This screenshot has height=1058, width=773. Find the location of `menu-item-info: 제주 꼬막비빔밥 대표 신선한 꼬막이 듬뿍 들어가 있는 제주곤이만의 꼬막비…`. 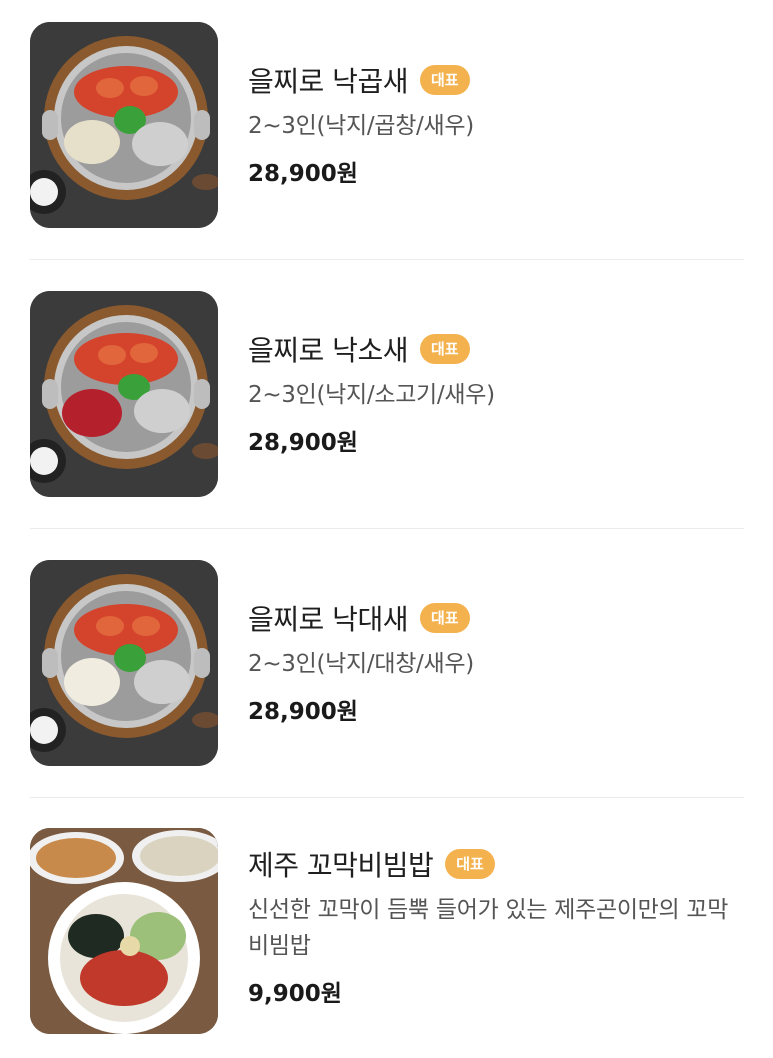

menu-item-info: 제주 꼬막비빔밥 대표 신선한 꼬막이 듬뿍 들어가 있는 제주곤이만의 꼬막비… is located at coordinates (493, 926).